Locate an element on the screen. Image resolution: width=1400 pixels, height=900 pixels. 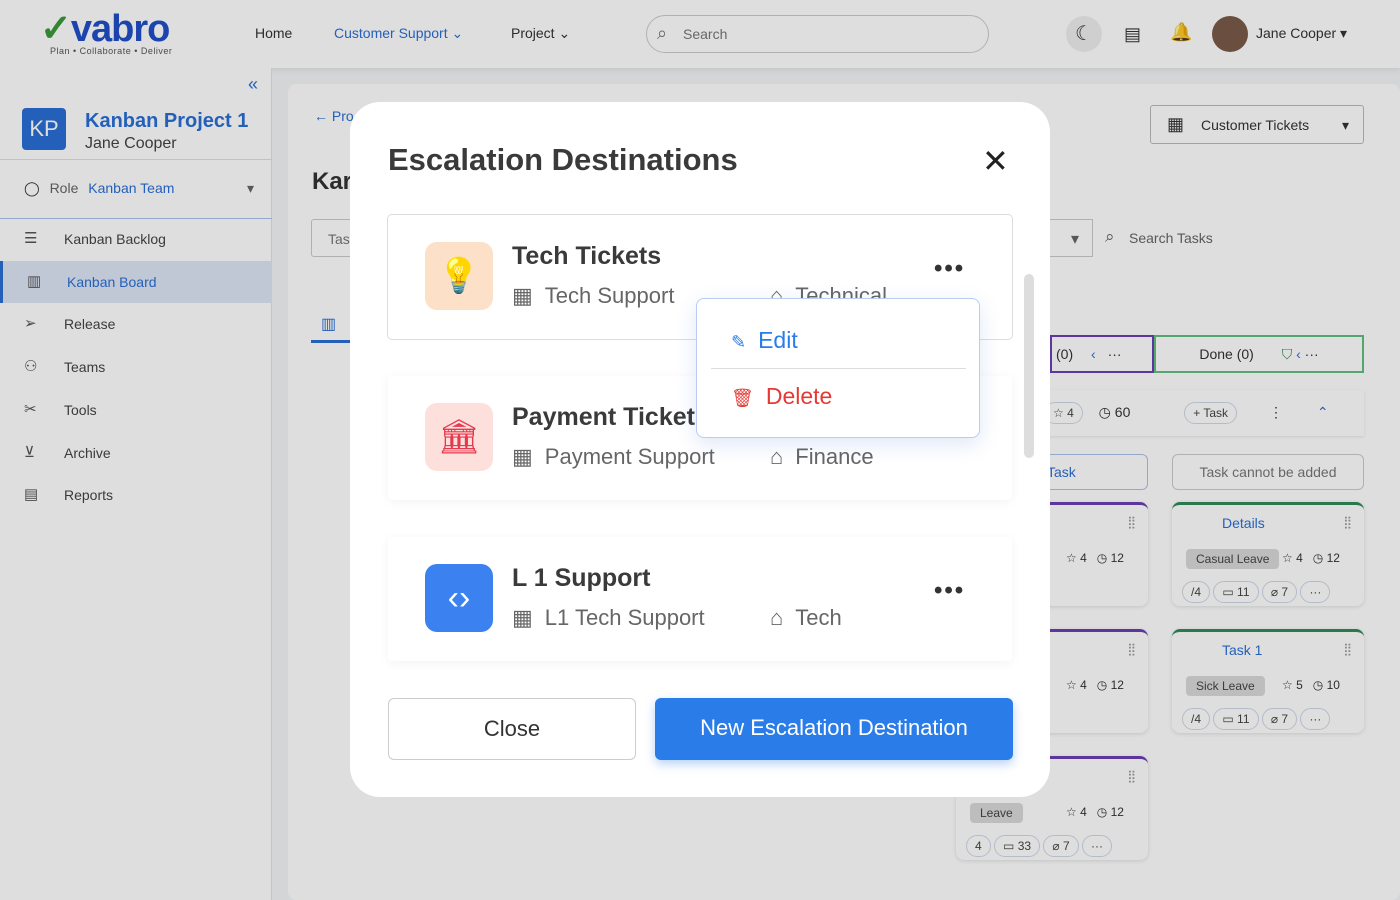
close-icon: ✕ is located at coordinates (995, 161).